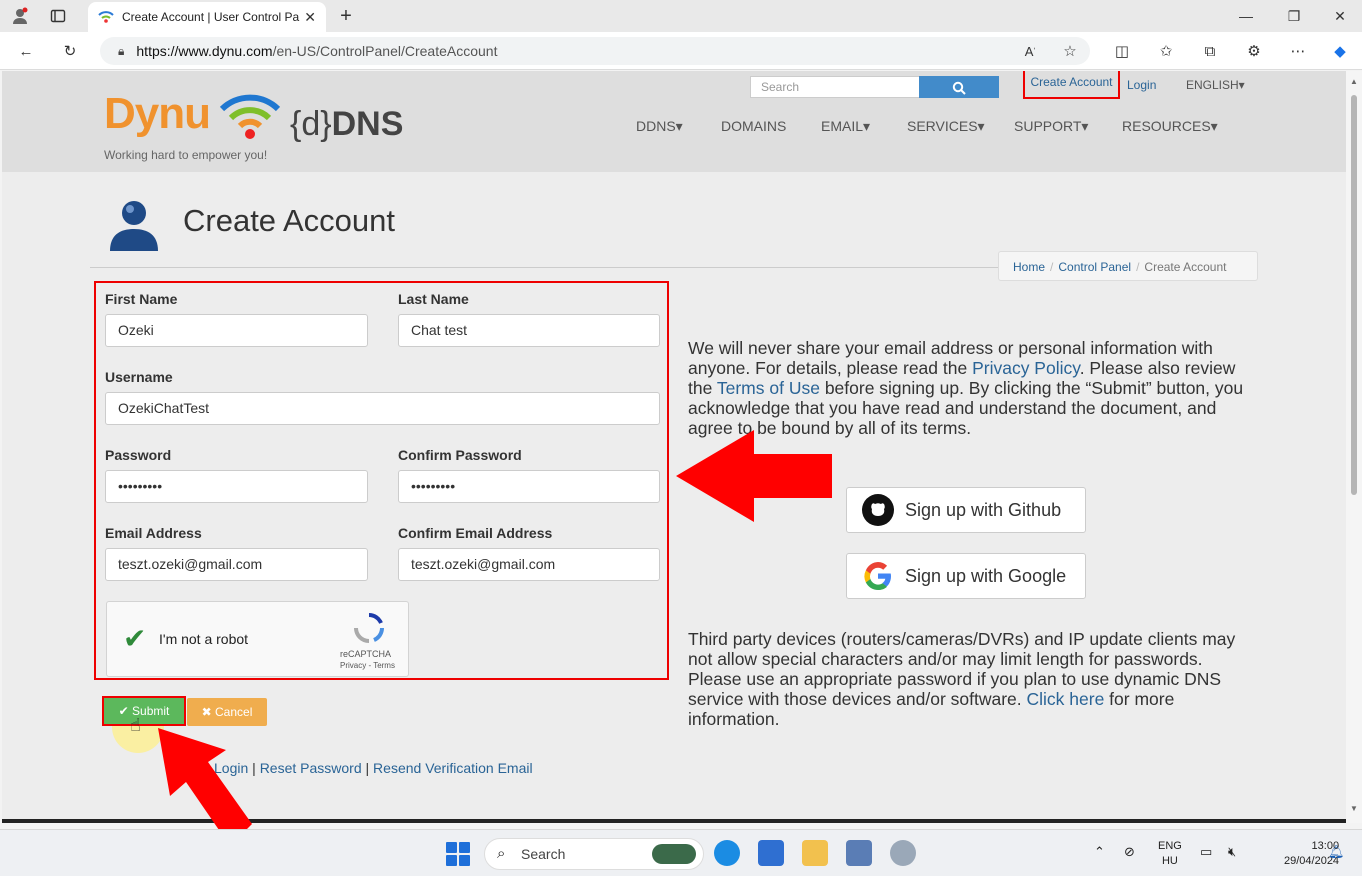 This screenshot has height=876, width=1362. I want to click on notification-bell-icon: 🔔︎, so click(1336, 852).